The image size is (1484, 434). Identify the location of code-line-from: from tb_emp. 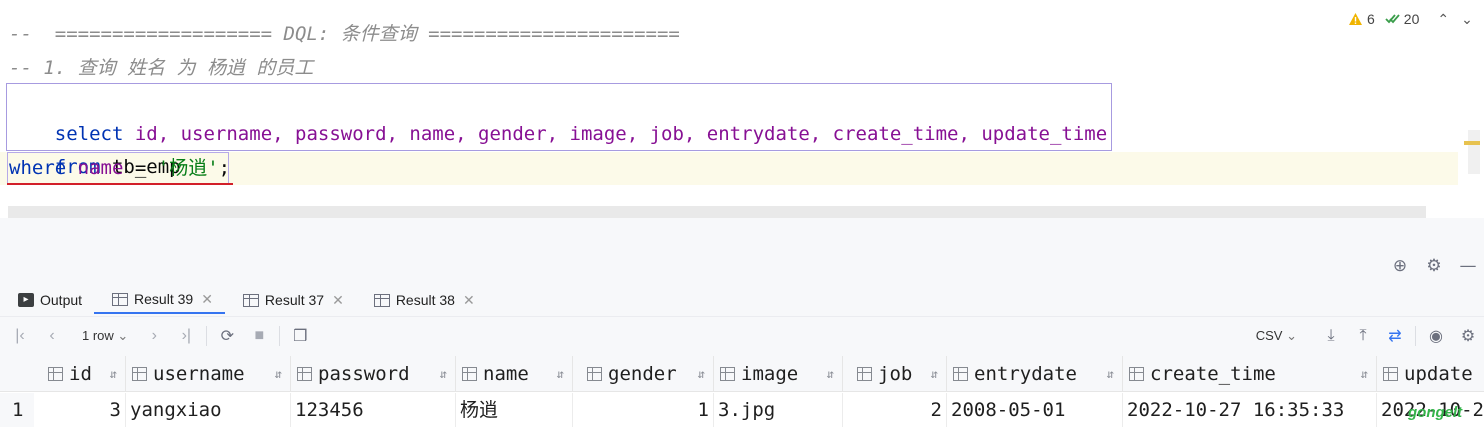
(95, 148).